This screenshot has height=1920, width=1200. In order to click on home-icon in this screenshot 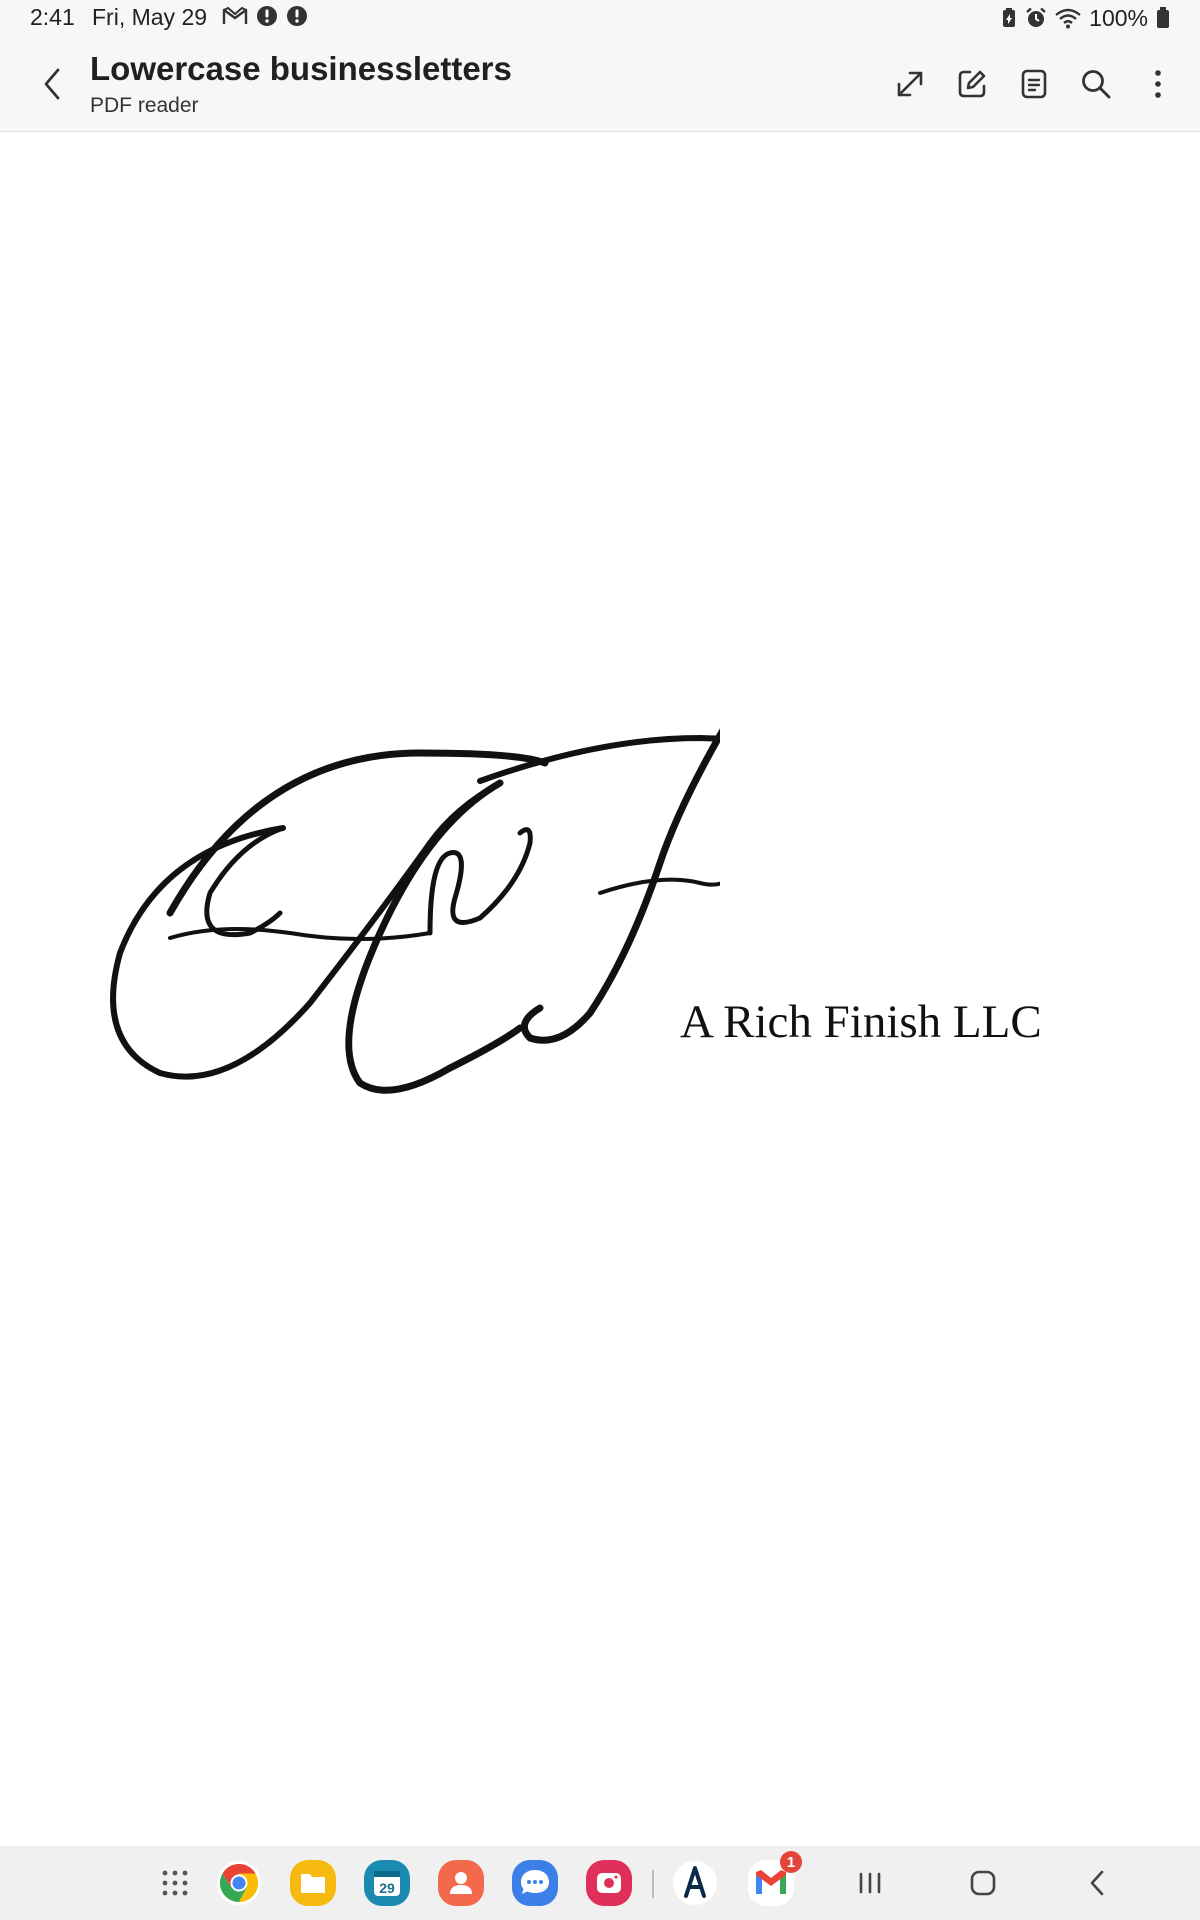, I will do `click(983, 1883)`.